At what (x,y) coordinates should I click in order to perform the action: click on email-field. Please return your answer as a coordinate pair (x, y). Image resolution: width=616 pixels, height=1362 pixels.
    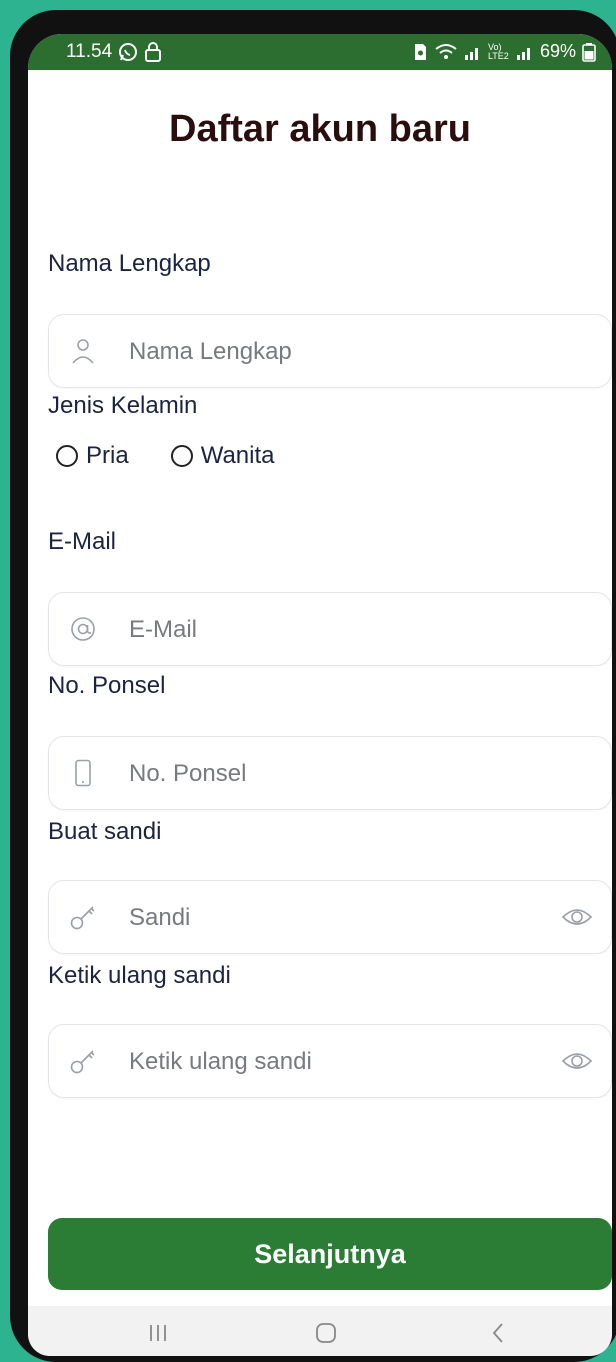
    Looking at the image, I should click on (330, 629).